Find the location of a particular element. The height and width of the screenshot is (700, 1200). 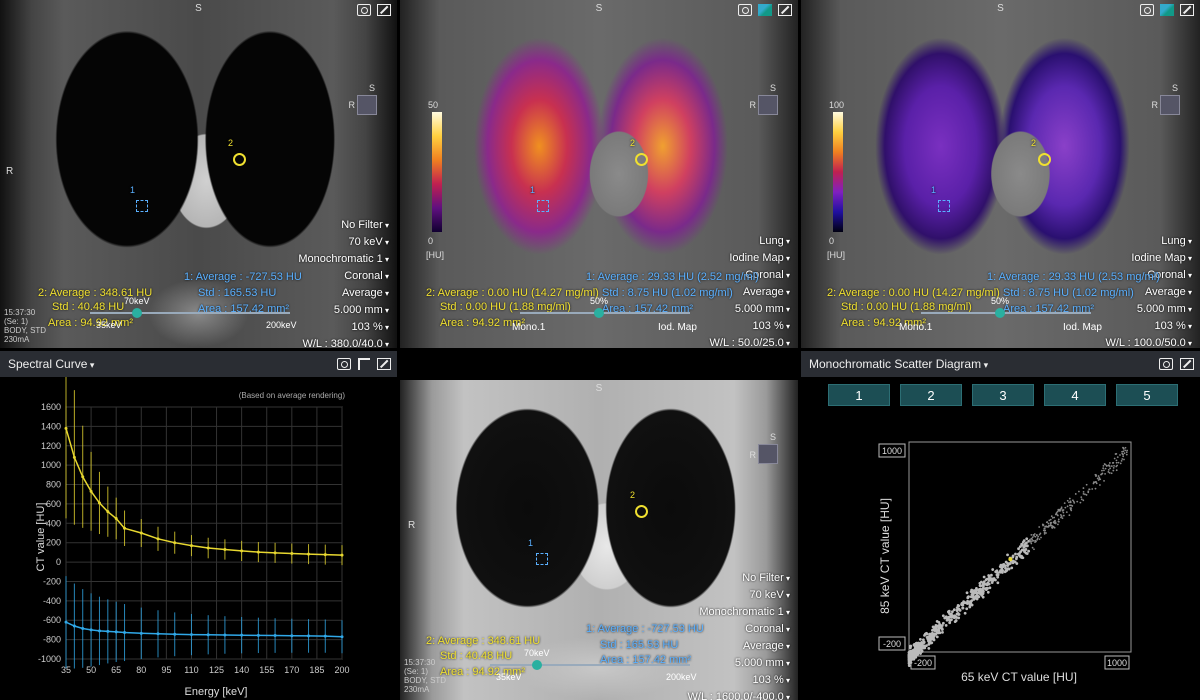

wl-dropdown: W/L : 380.0/40.0 is located at coordinates (343, 342).